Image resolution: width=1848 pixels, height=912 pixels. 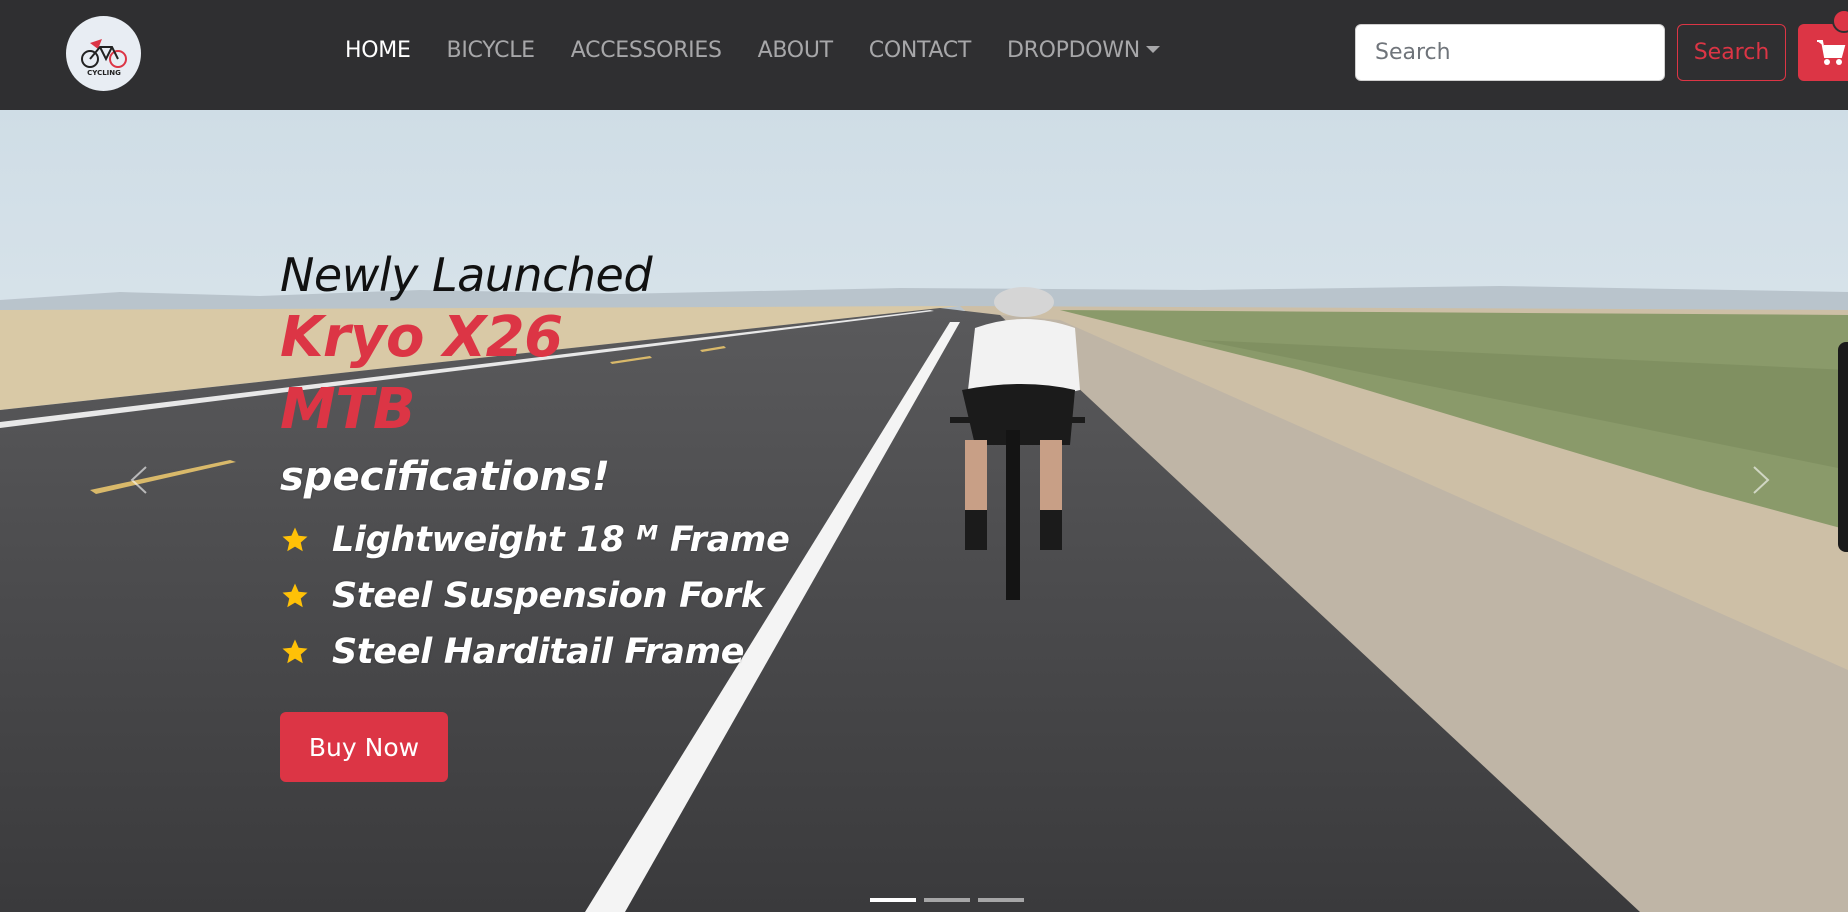 I want to click on feature-text: Steel Suspension Fork, so click(x=548, y=596).